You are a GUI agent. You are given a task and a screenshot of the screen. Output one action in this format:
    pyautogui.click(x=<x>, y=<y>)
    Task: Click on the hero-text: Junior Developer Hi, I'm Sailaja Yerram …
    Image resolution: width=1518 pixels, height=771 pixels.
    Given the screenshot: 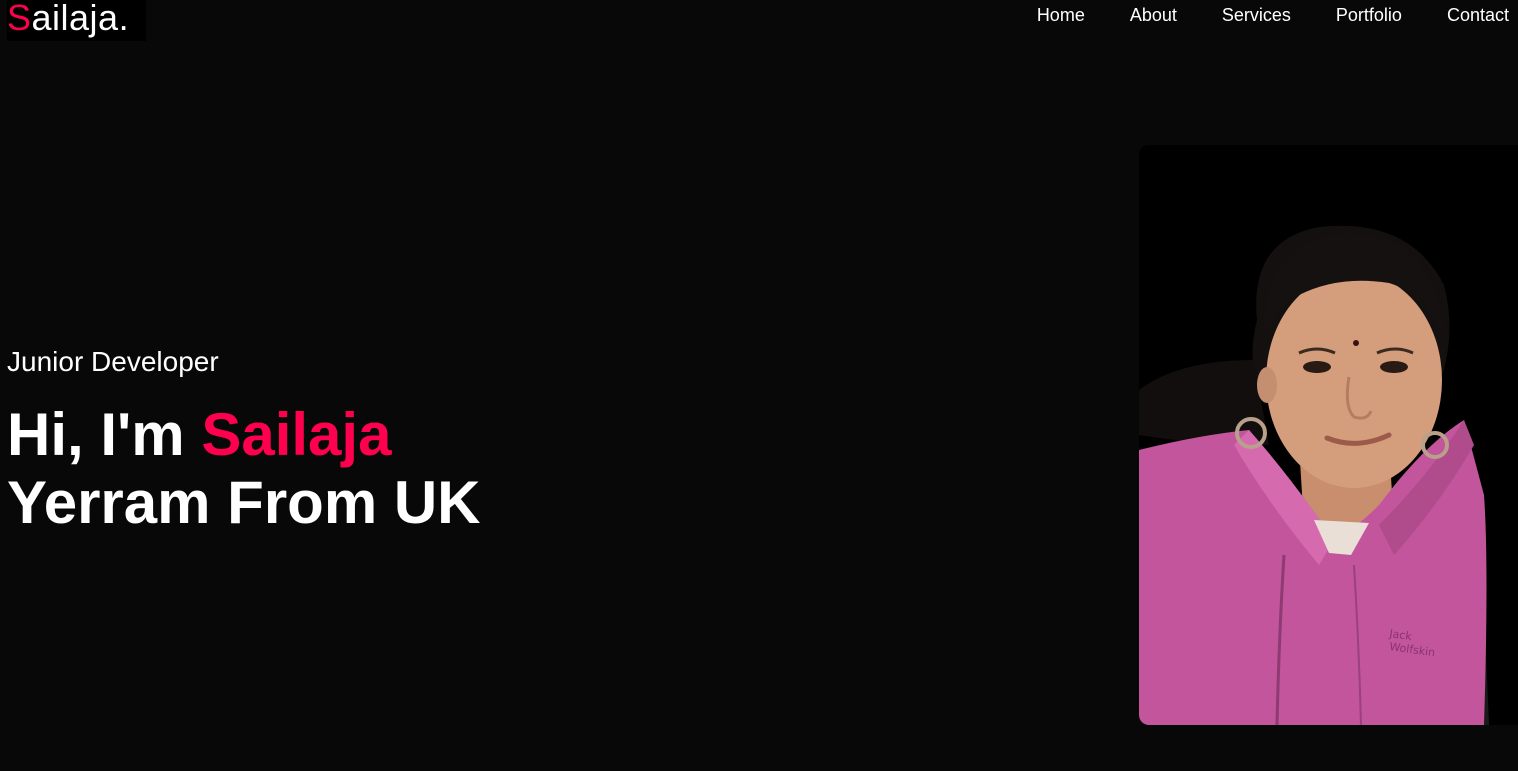 What is the action you would take?
    pyautogui.click(x=244, y=441)
    